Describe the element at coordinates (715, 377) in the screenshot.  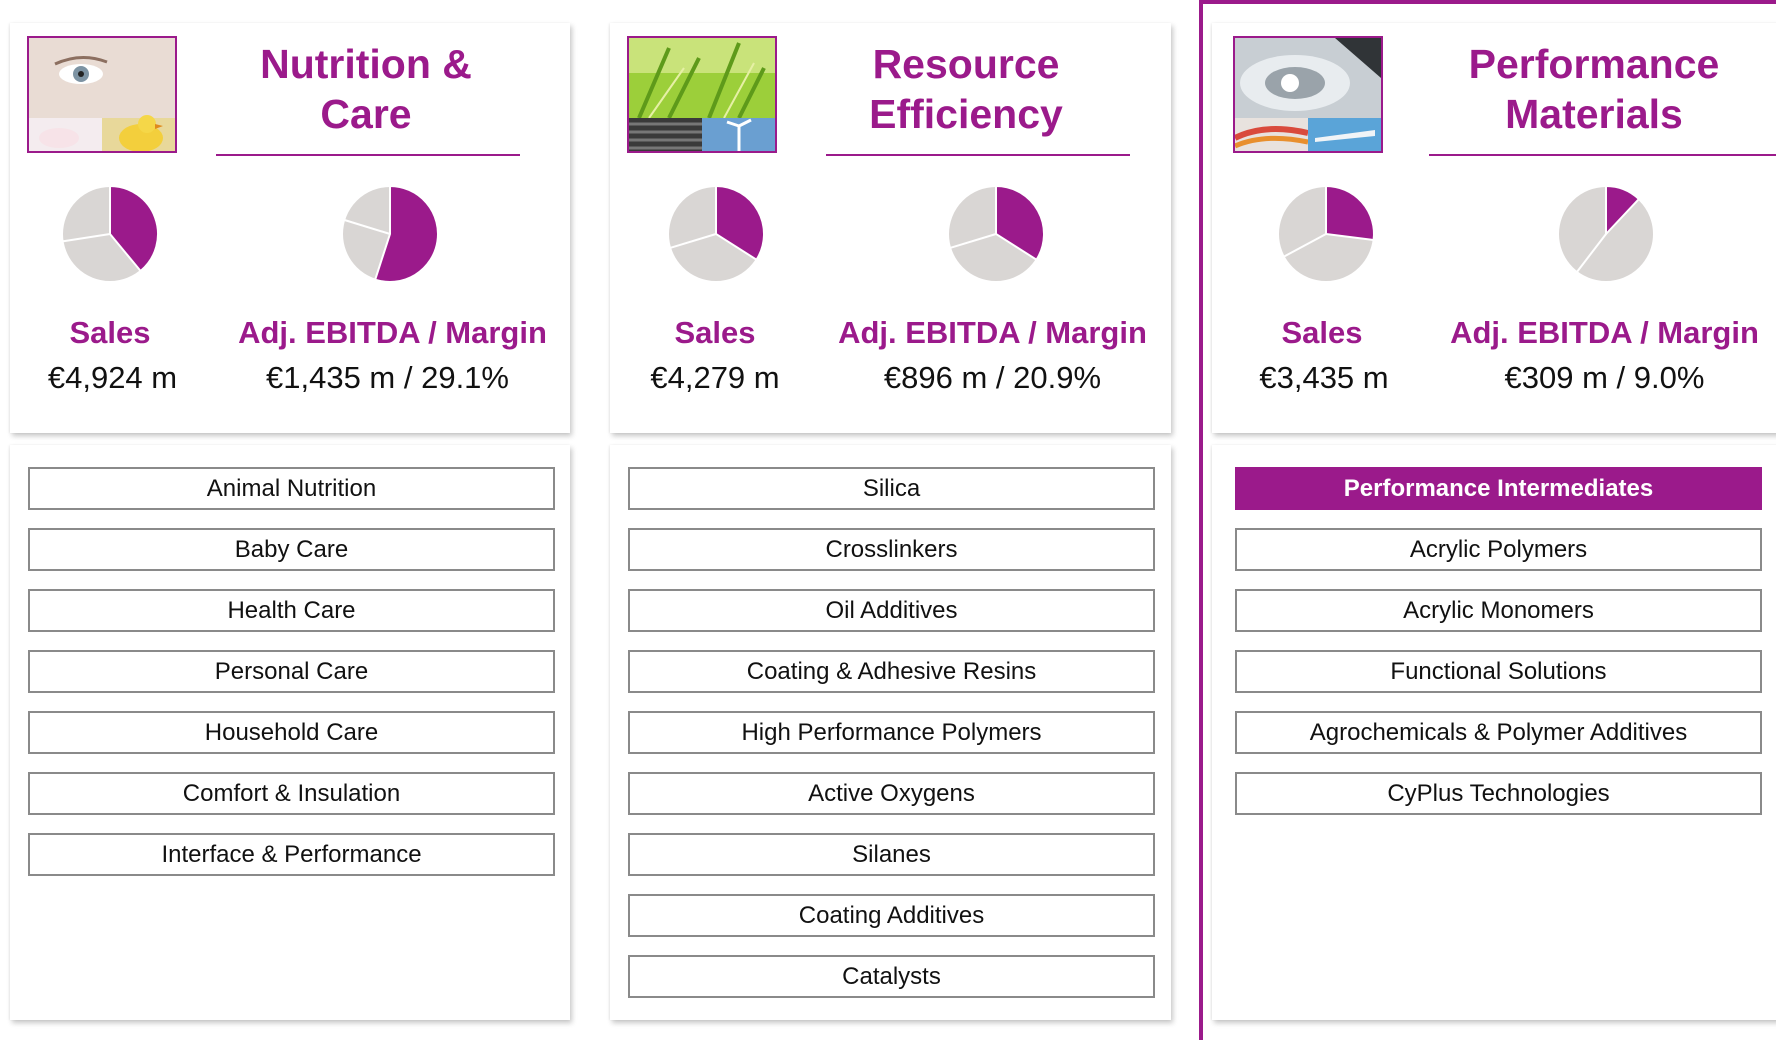
I see `sales-value: €4,279 m` at that location.